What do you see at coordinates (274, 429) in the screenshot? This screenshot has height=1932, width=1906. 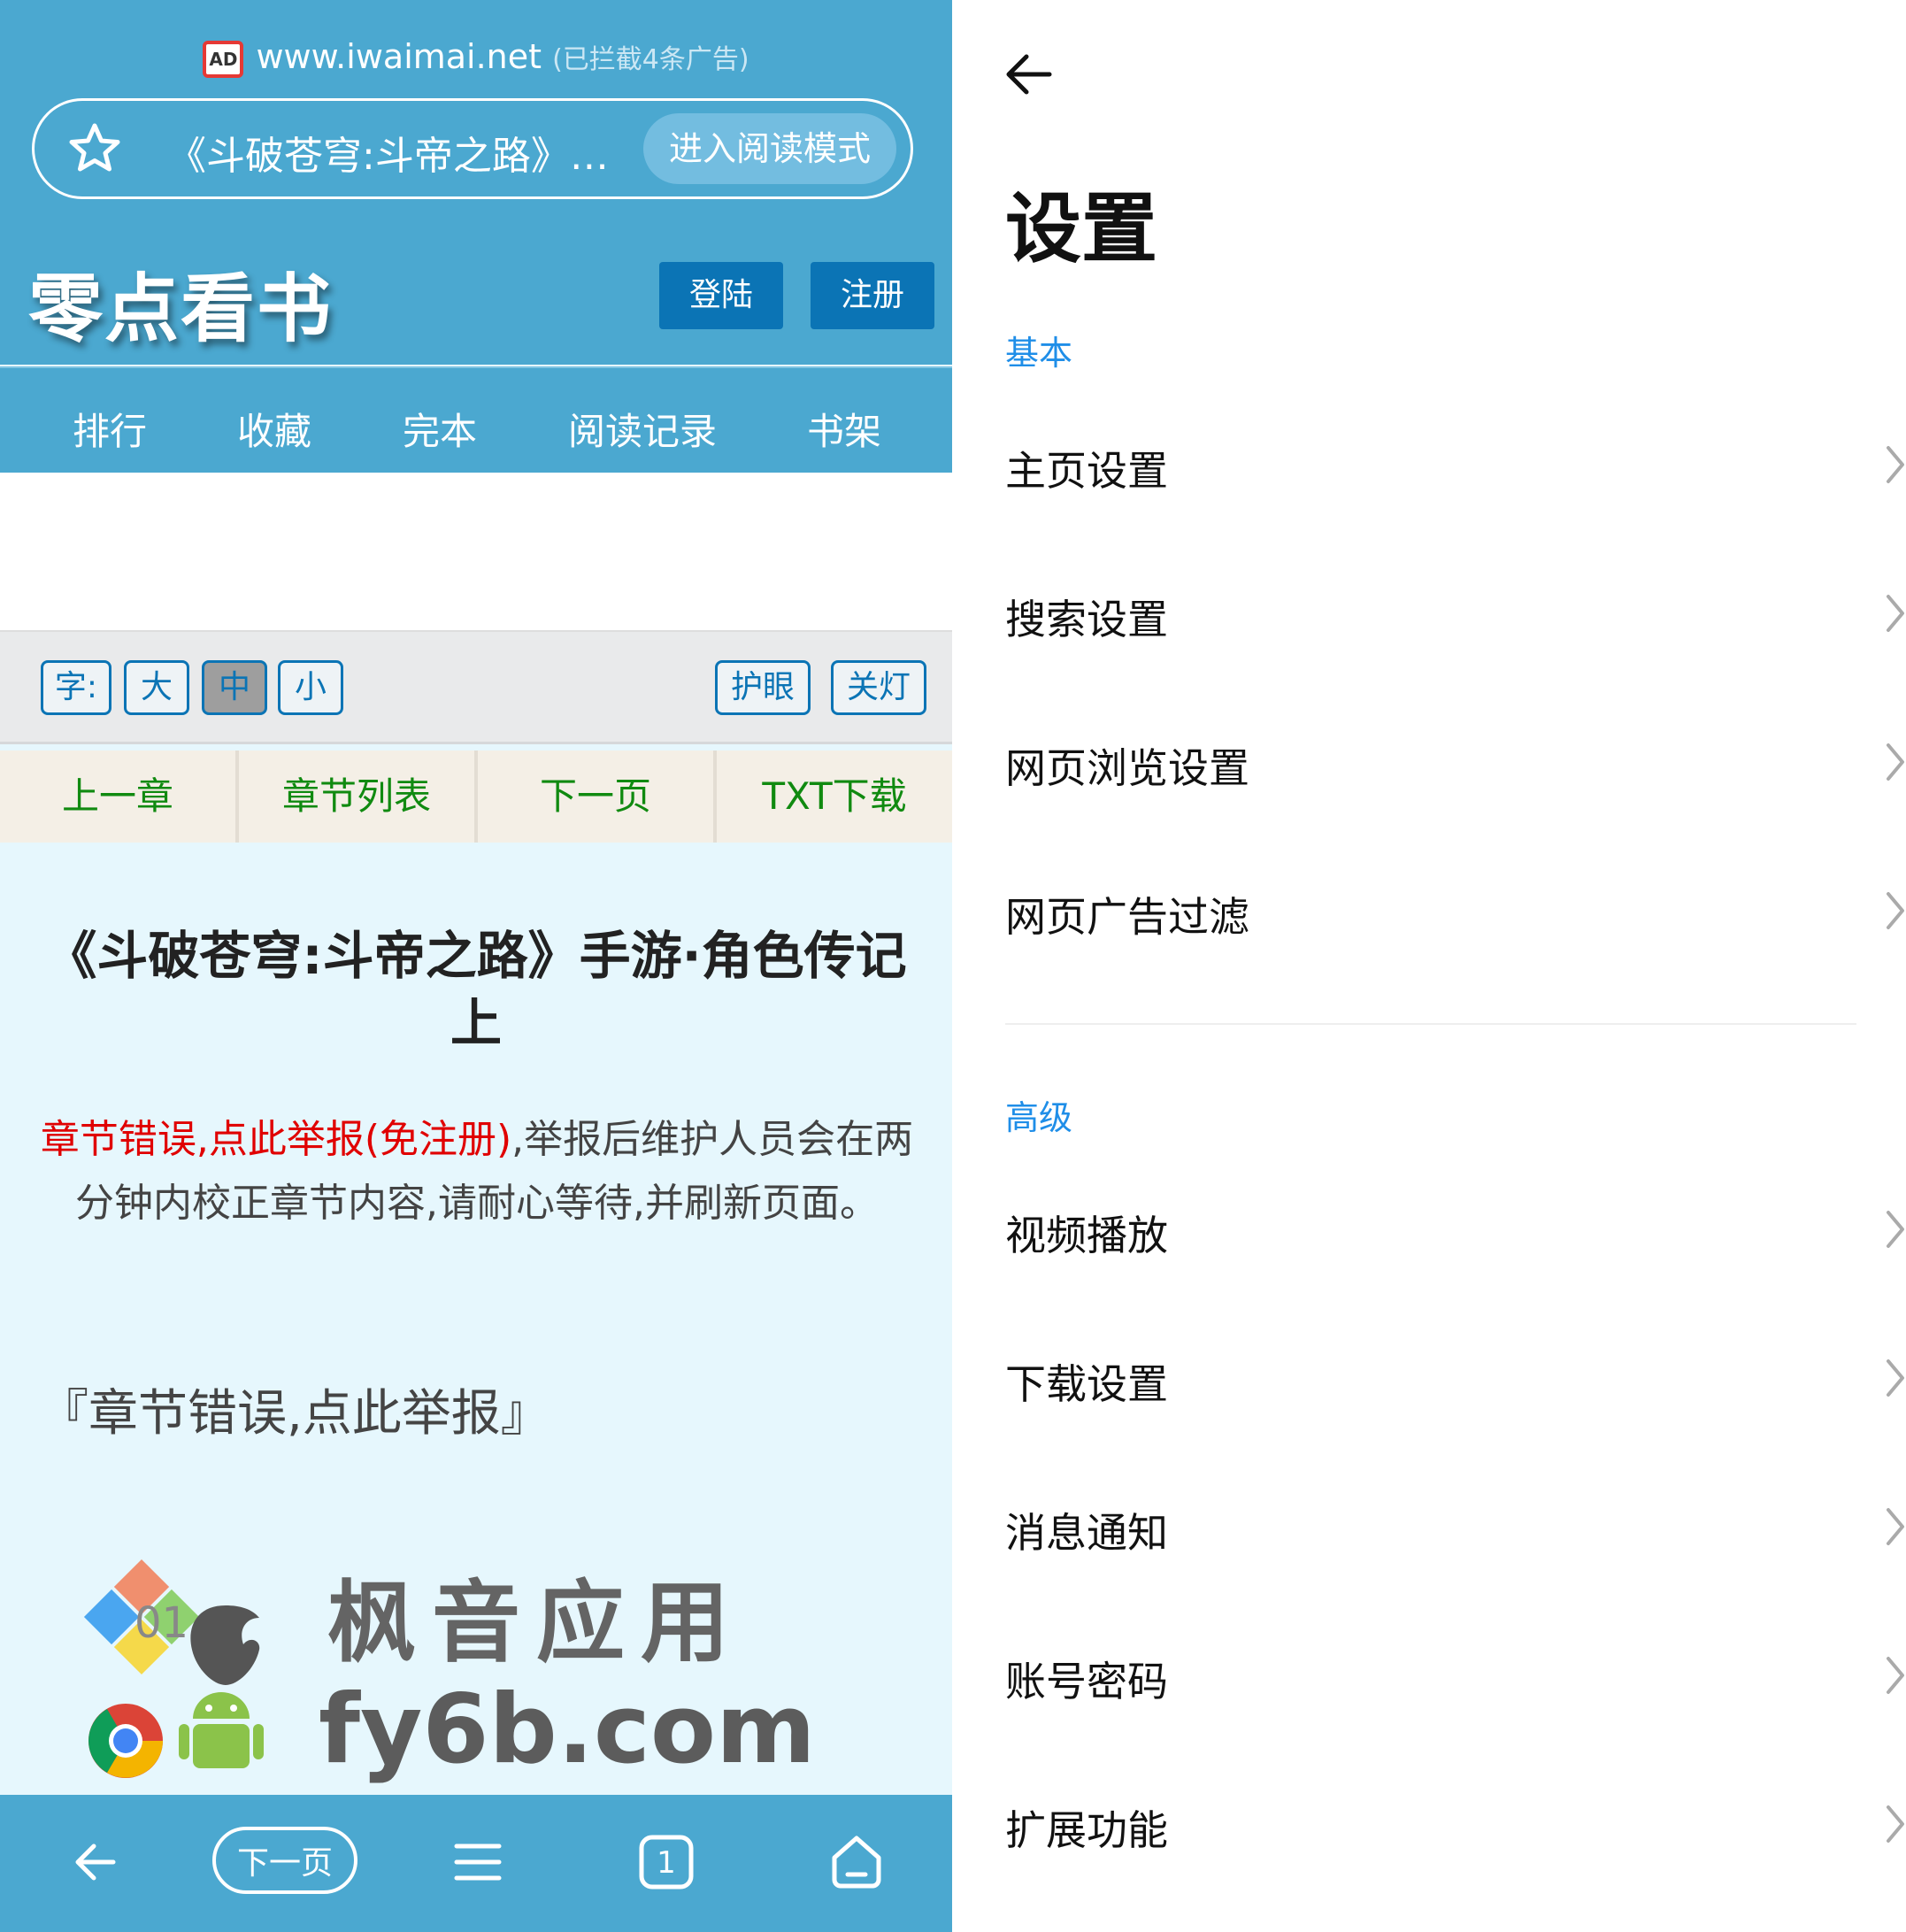 I see `nav-favorites: 收藏` at bounding box center [274, 429].